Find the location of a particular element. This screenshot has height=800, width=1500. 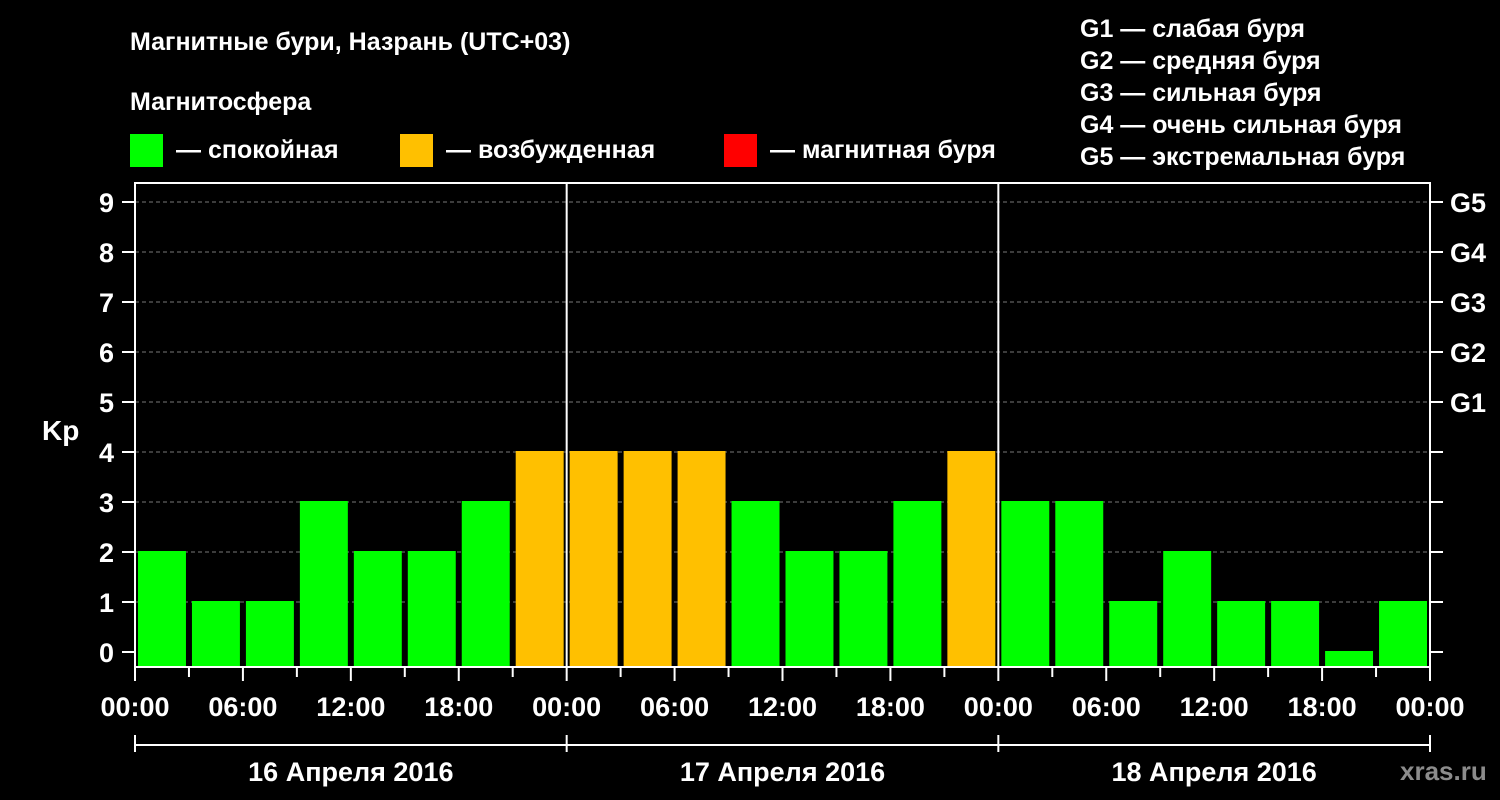

day-label: 16 Апреля 2016 is located at coordinates (350, 772).